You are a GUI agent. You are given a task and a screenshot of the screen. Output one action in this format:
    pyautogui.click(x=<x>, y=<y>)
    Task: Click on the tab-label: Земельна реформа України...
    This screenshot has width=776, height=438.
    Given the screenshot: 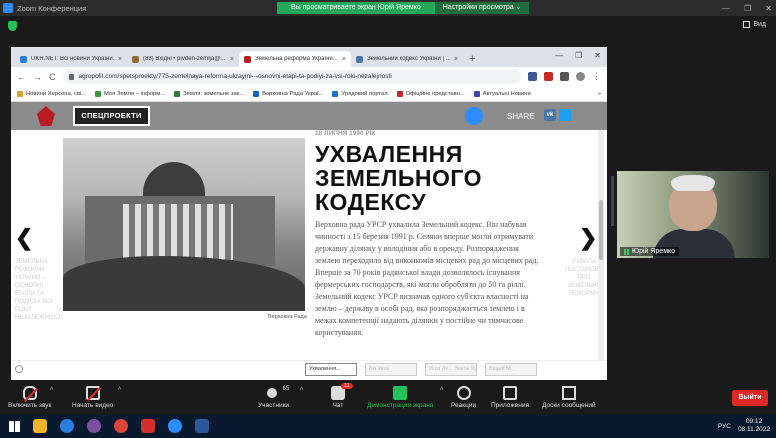 What is the action you would take?
    pyautogui.click(x=296, y=59)
    